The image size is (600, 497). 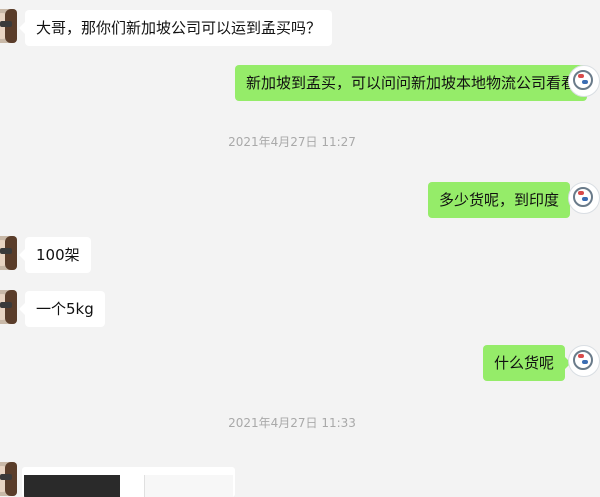 What do you see at coordinates (62, 309) in the screenshot?
I see `incoming-message-bubble: 一个5kg` at bounding box center [62, 309].